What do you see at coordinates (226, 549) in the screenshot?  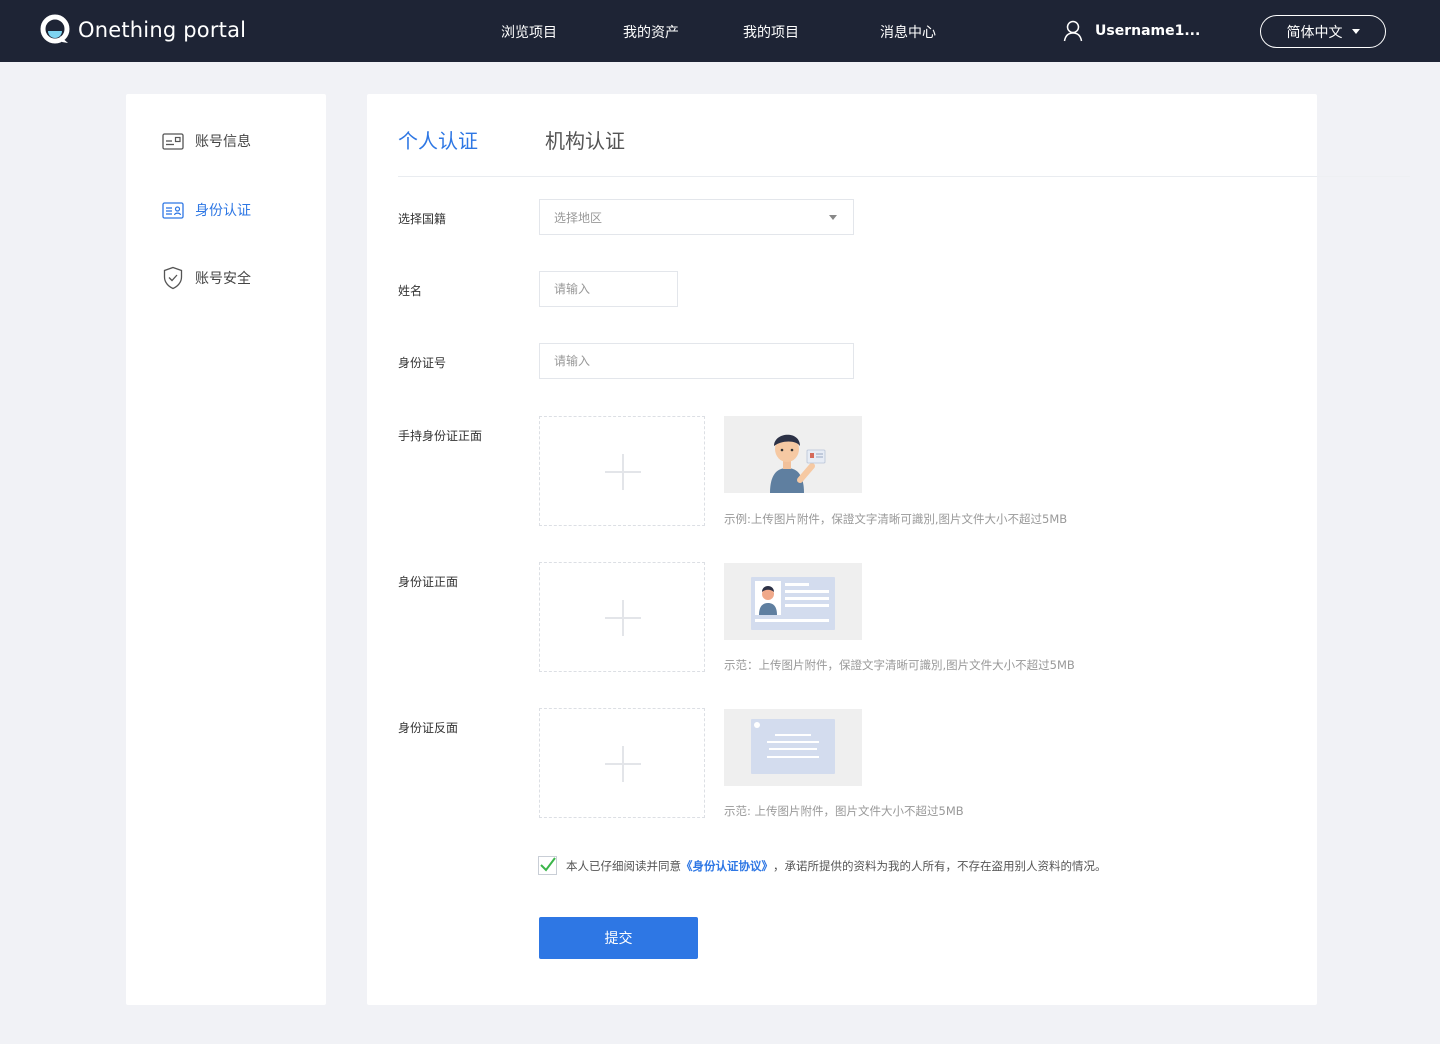 I see `sidebar: 账号信息 身份认证 账号安全` at bounding box center [226, 549].